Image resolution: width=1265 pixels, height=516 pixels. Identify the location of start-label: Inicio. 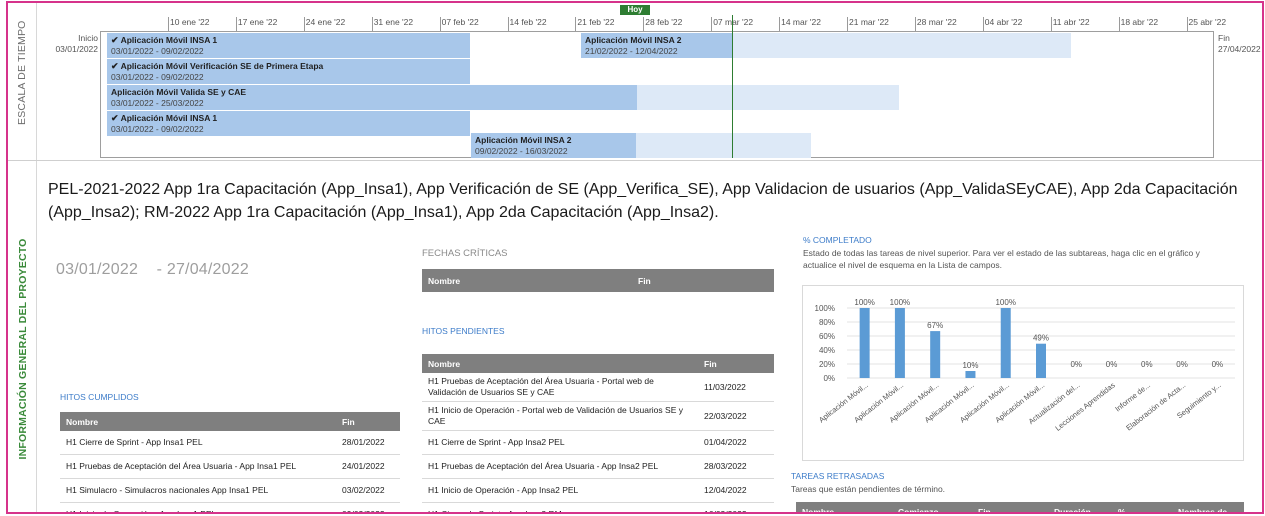
(88, 38).